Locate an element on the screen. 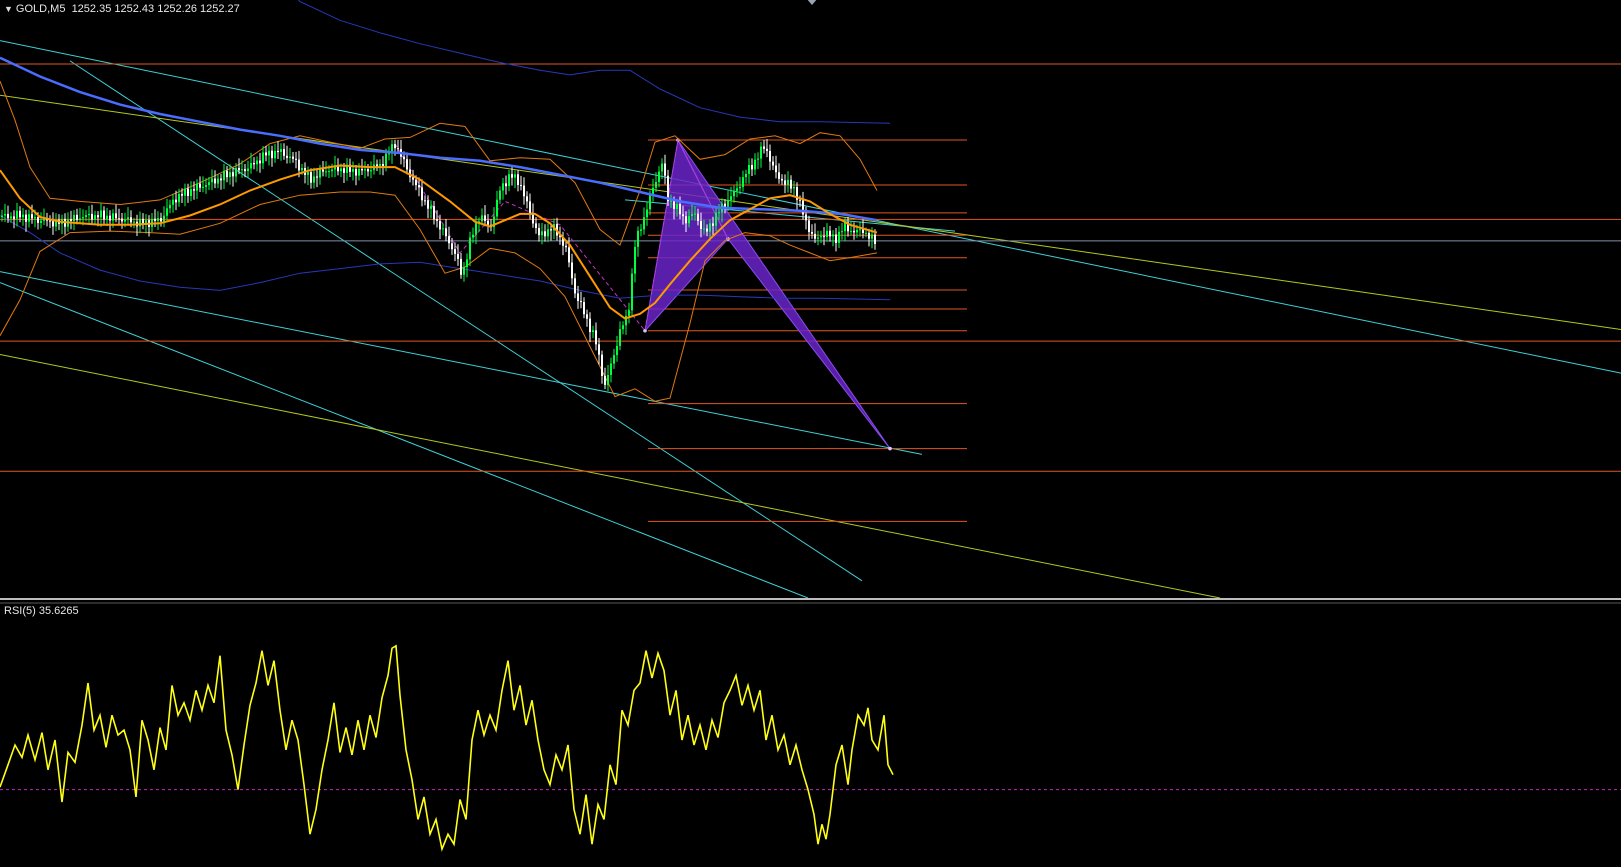 The image size is (1621, 867). dropdown-triangle-icon: ▼ is located at coordinates (8, 9).